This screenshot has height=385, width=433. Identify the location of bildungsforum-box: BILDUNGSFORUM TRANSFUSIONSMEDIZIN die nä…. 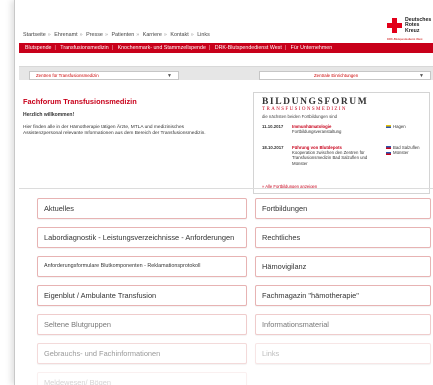
(341, 143).